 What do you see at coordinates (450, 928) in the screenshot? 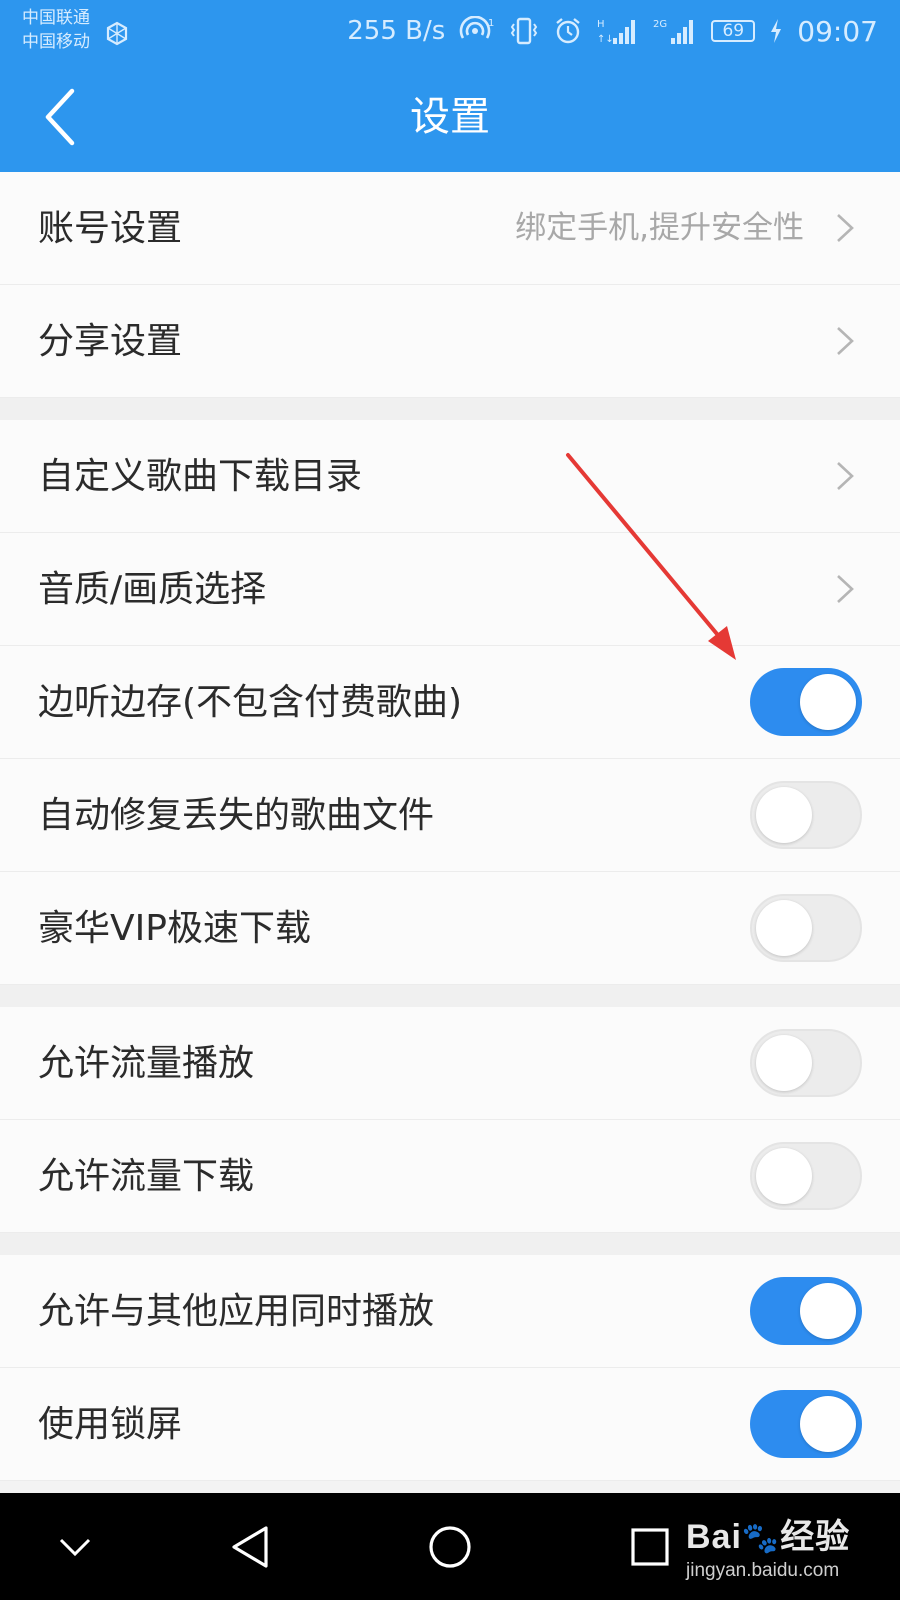
I see `setting-row-vip-download: 豪华VIP极速下载` at bounding box center [450, 928].